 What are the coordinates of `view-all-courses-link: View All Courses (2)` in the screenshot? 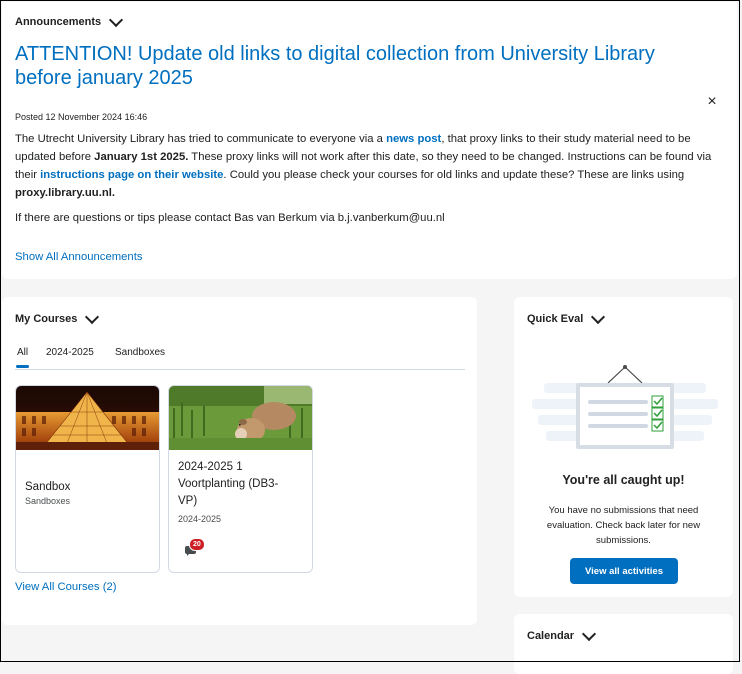 It's located at (66, 587).